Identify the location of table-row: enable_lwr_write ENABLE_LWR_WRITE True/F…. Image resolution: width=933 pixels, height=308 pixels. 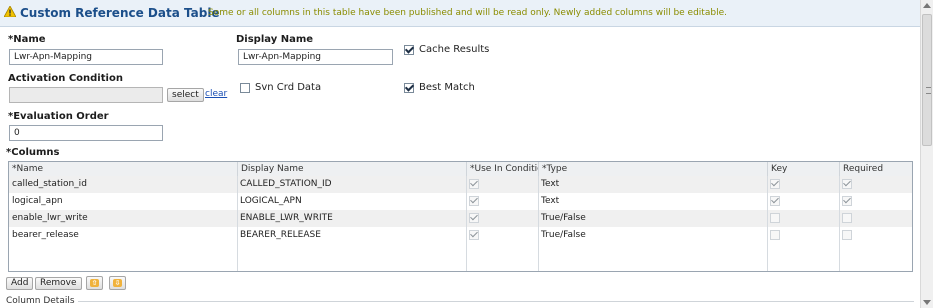
(460, 218).